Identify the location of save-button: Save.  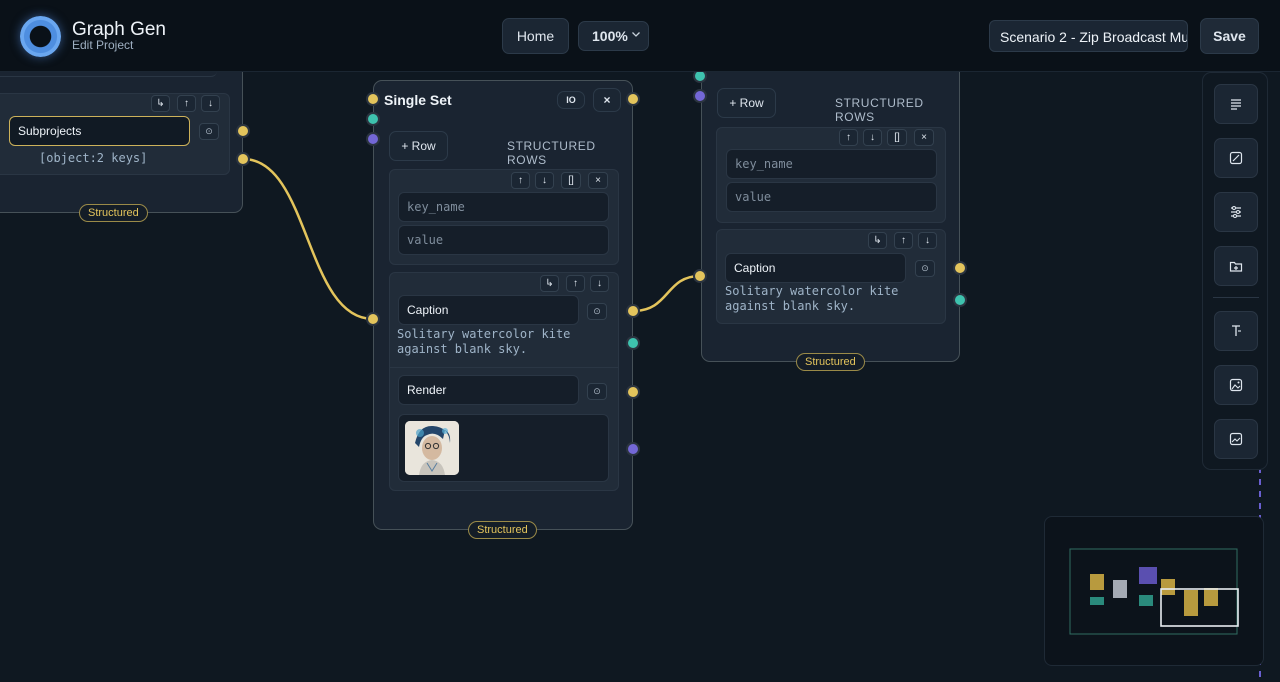
(1229, 36).